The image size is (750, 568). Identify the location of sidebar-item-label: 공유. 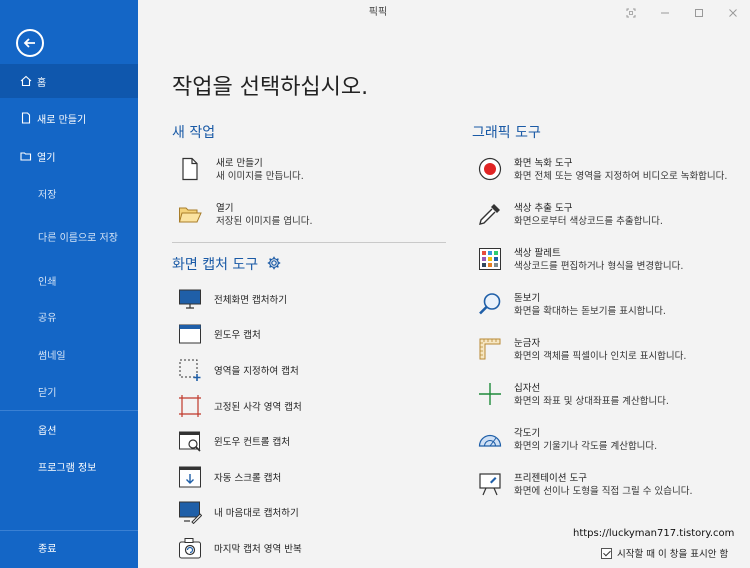
(47, 318).